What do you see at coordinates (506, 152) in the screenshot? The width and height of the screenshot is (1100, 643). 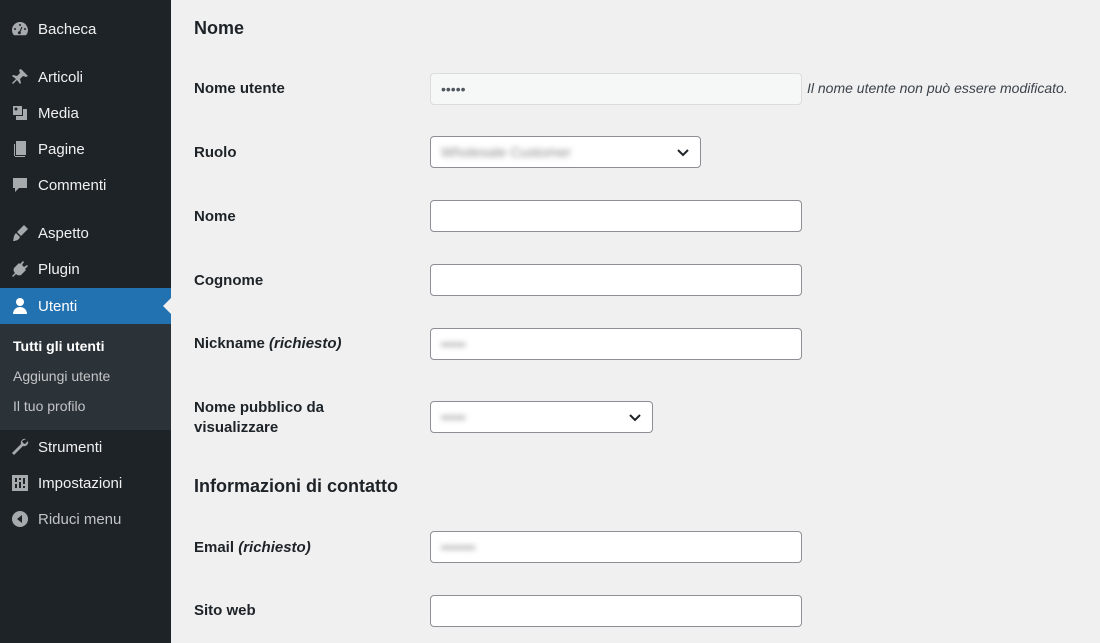 I see `role-select-value: Wholesale Customer` at bounding box center [506, 152].